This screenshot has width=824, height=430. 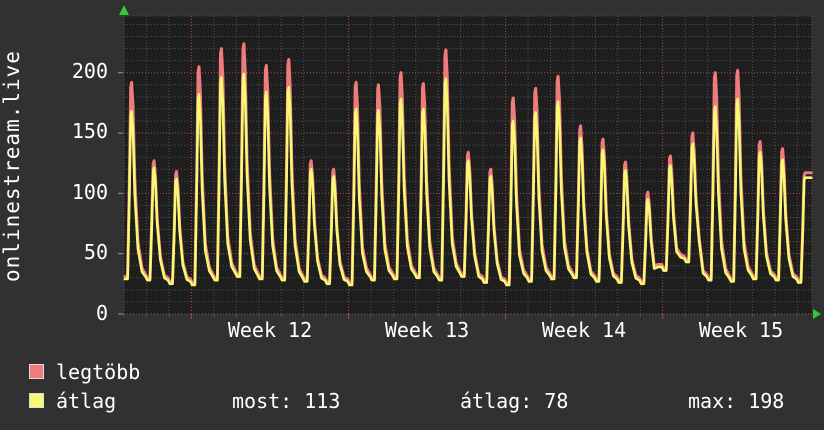 I want to click on stat-max: max: 198, so click(x=736, y=401).